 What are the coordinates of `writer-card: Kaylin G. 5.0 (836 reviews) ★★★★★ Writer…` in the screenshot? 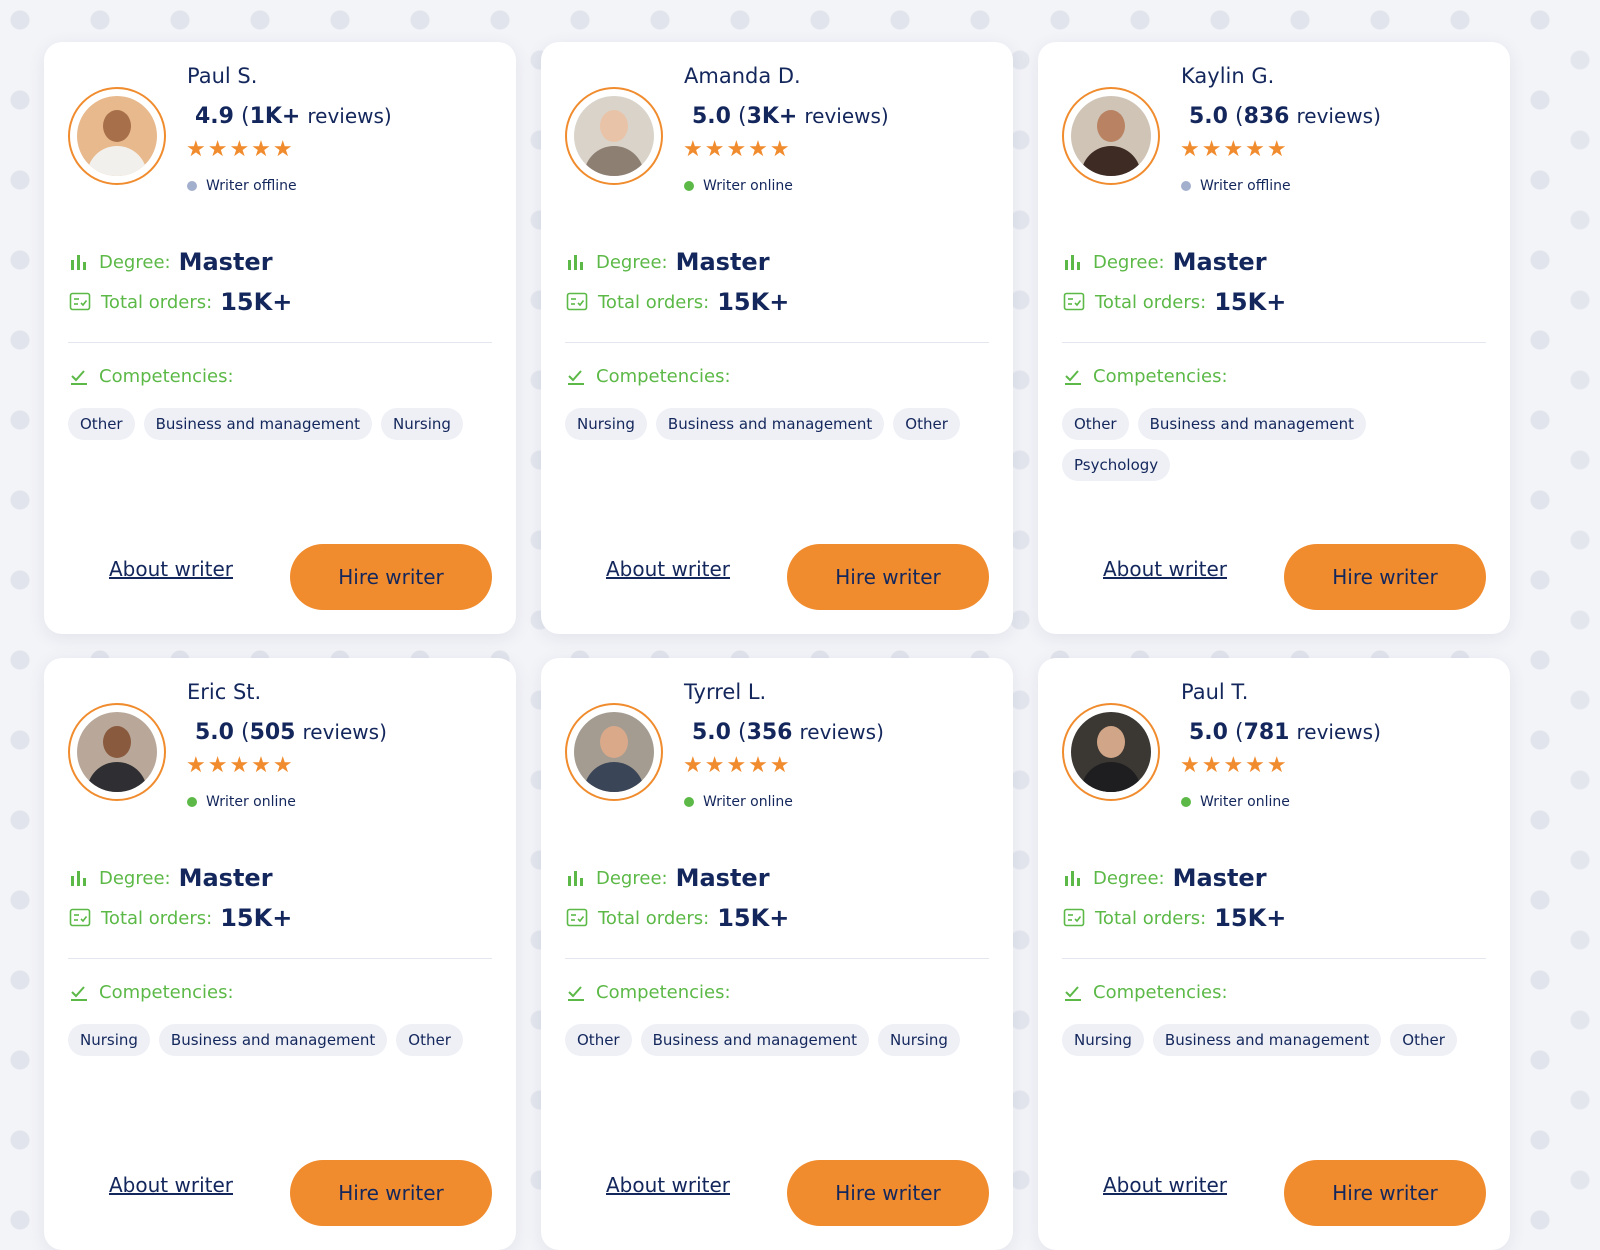 It's located at (1274, 338).